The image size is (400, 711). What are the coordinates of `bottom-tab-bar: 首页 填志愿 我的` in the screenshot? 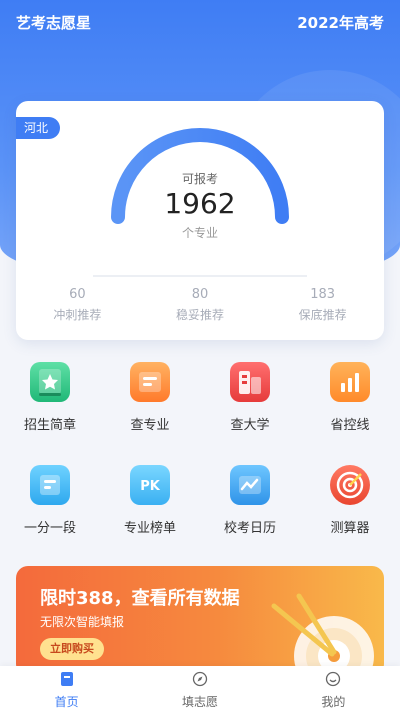 It's located at (200, 688).